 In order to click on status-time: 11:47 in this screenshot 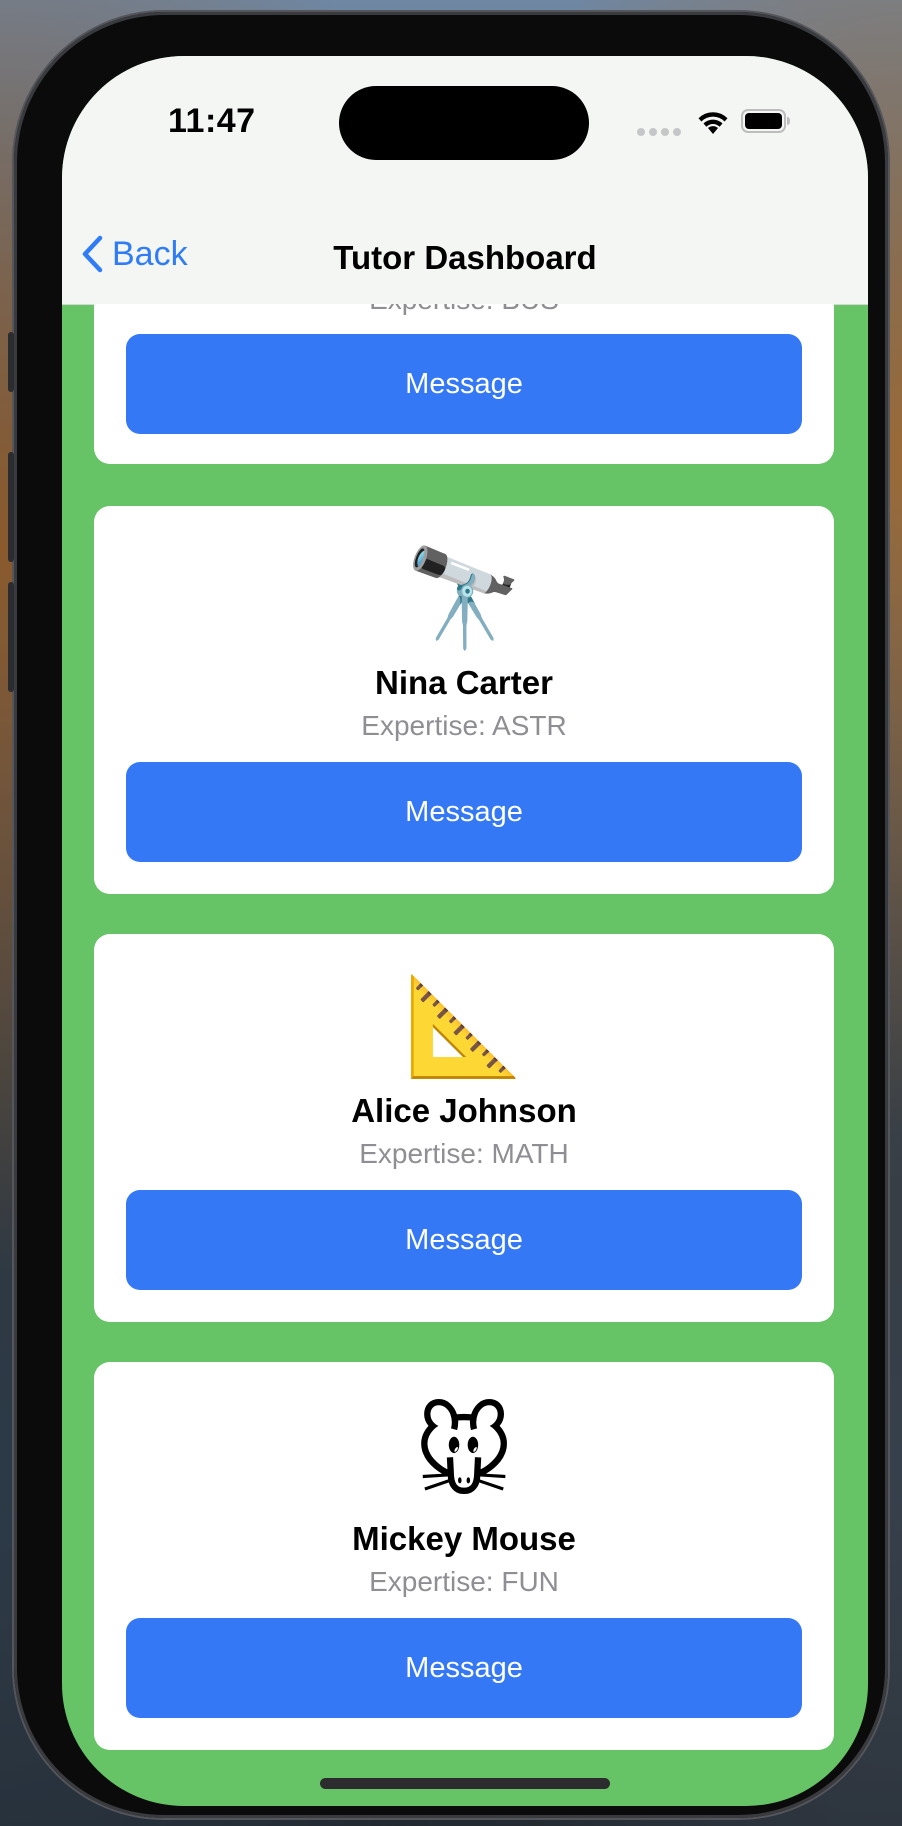, I will do `click(212, 121)`.